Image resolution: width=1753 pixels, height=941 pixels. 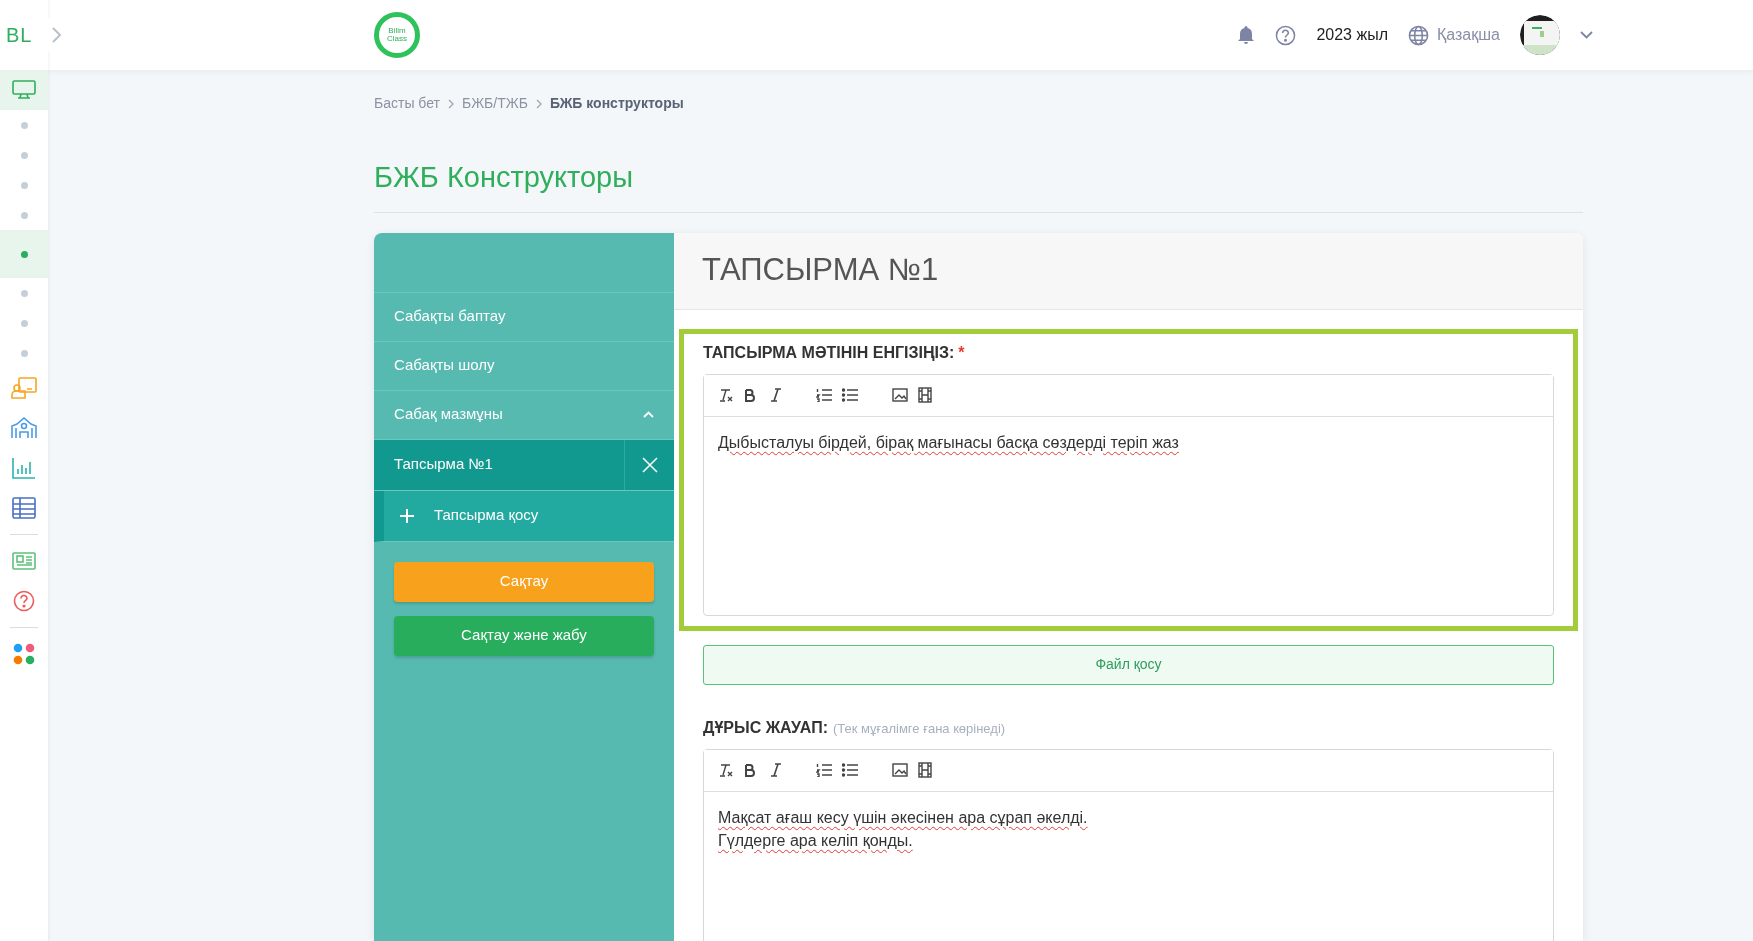 I want to click on presentation-icon, so click(x=24, y=388).